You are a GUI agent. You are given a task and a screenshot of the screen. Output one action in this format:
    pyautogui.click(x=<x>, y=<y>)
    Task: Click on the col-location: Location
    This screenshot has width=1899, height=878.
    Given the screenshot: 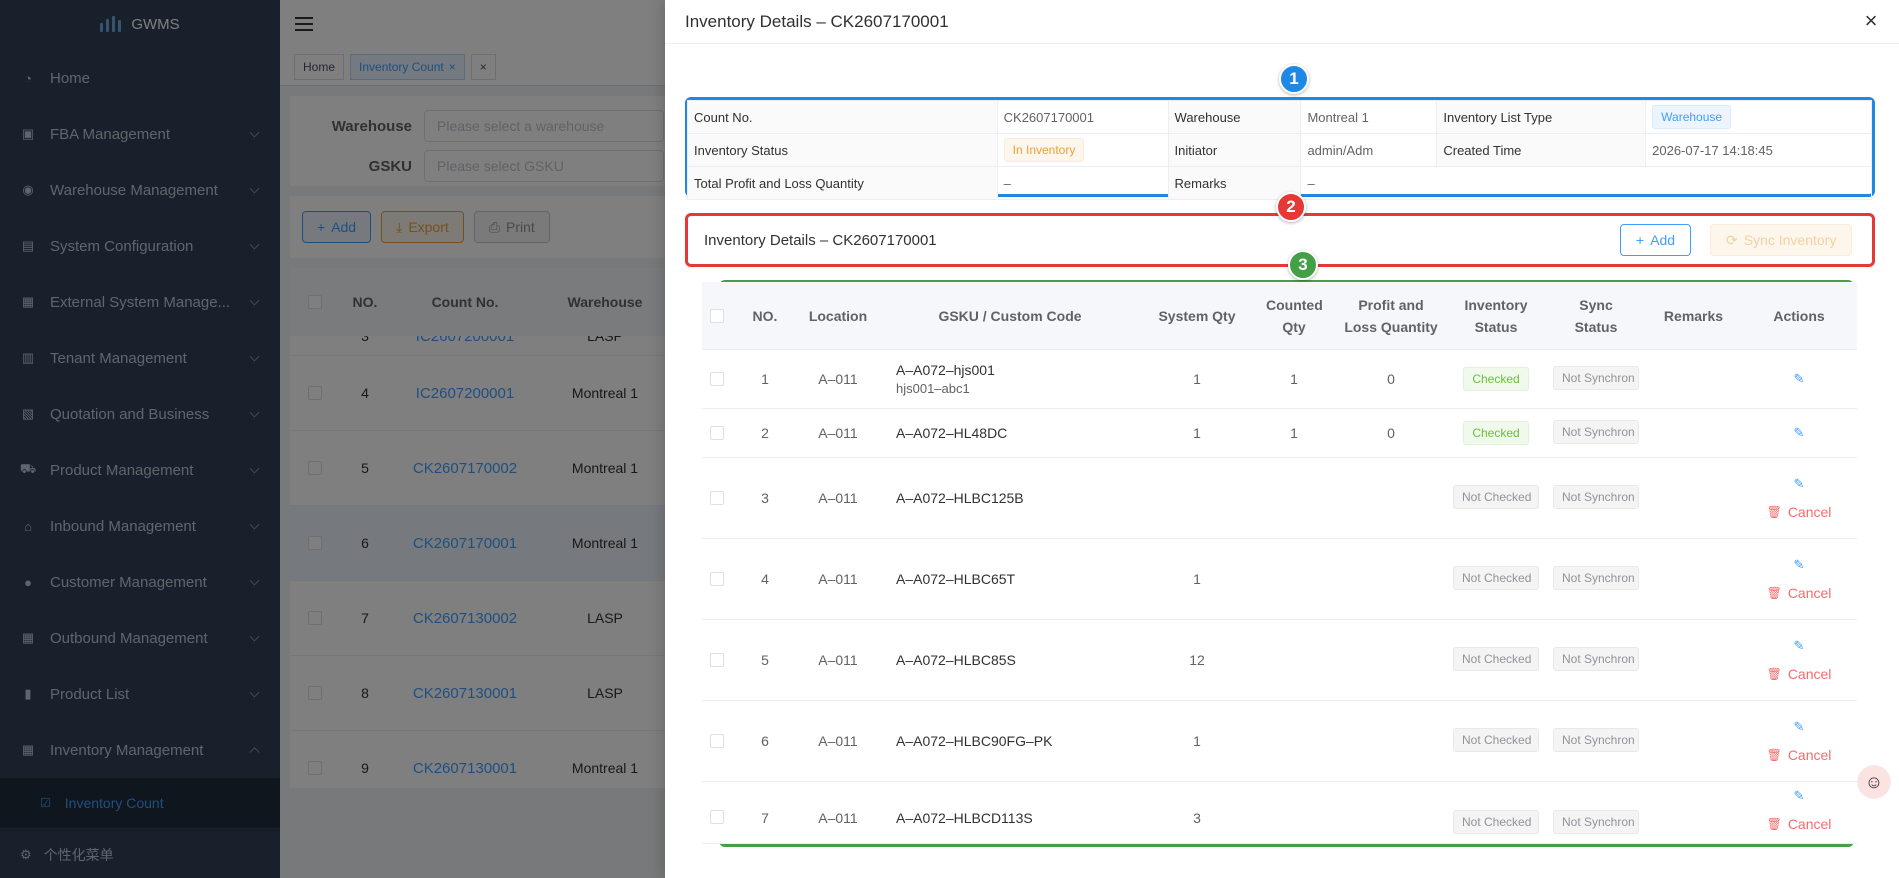 What is the action you would take?
    pyautogui.click(x=838, y=315)
    